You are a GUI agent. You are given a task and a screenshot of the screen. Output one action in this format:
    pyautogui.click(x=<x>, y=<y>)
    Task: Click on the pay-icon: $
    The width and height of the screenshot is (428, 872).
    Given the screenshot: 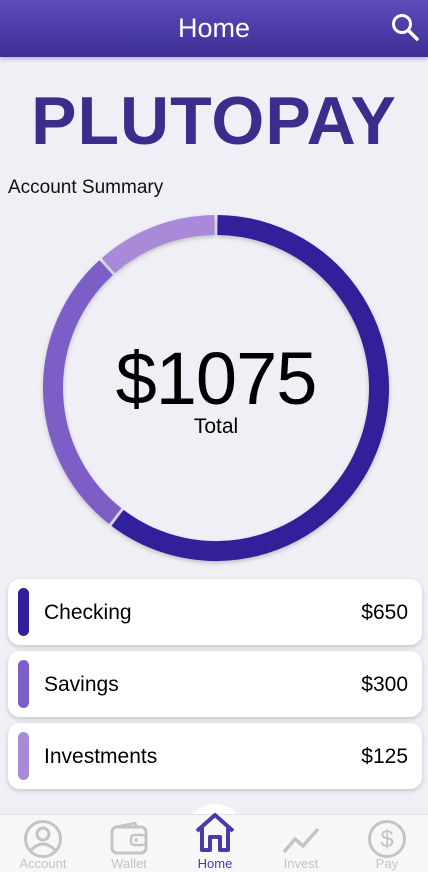 What is the action you would take?
    pyautogui.click(x=387, y=839)
    